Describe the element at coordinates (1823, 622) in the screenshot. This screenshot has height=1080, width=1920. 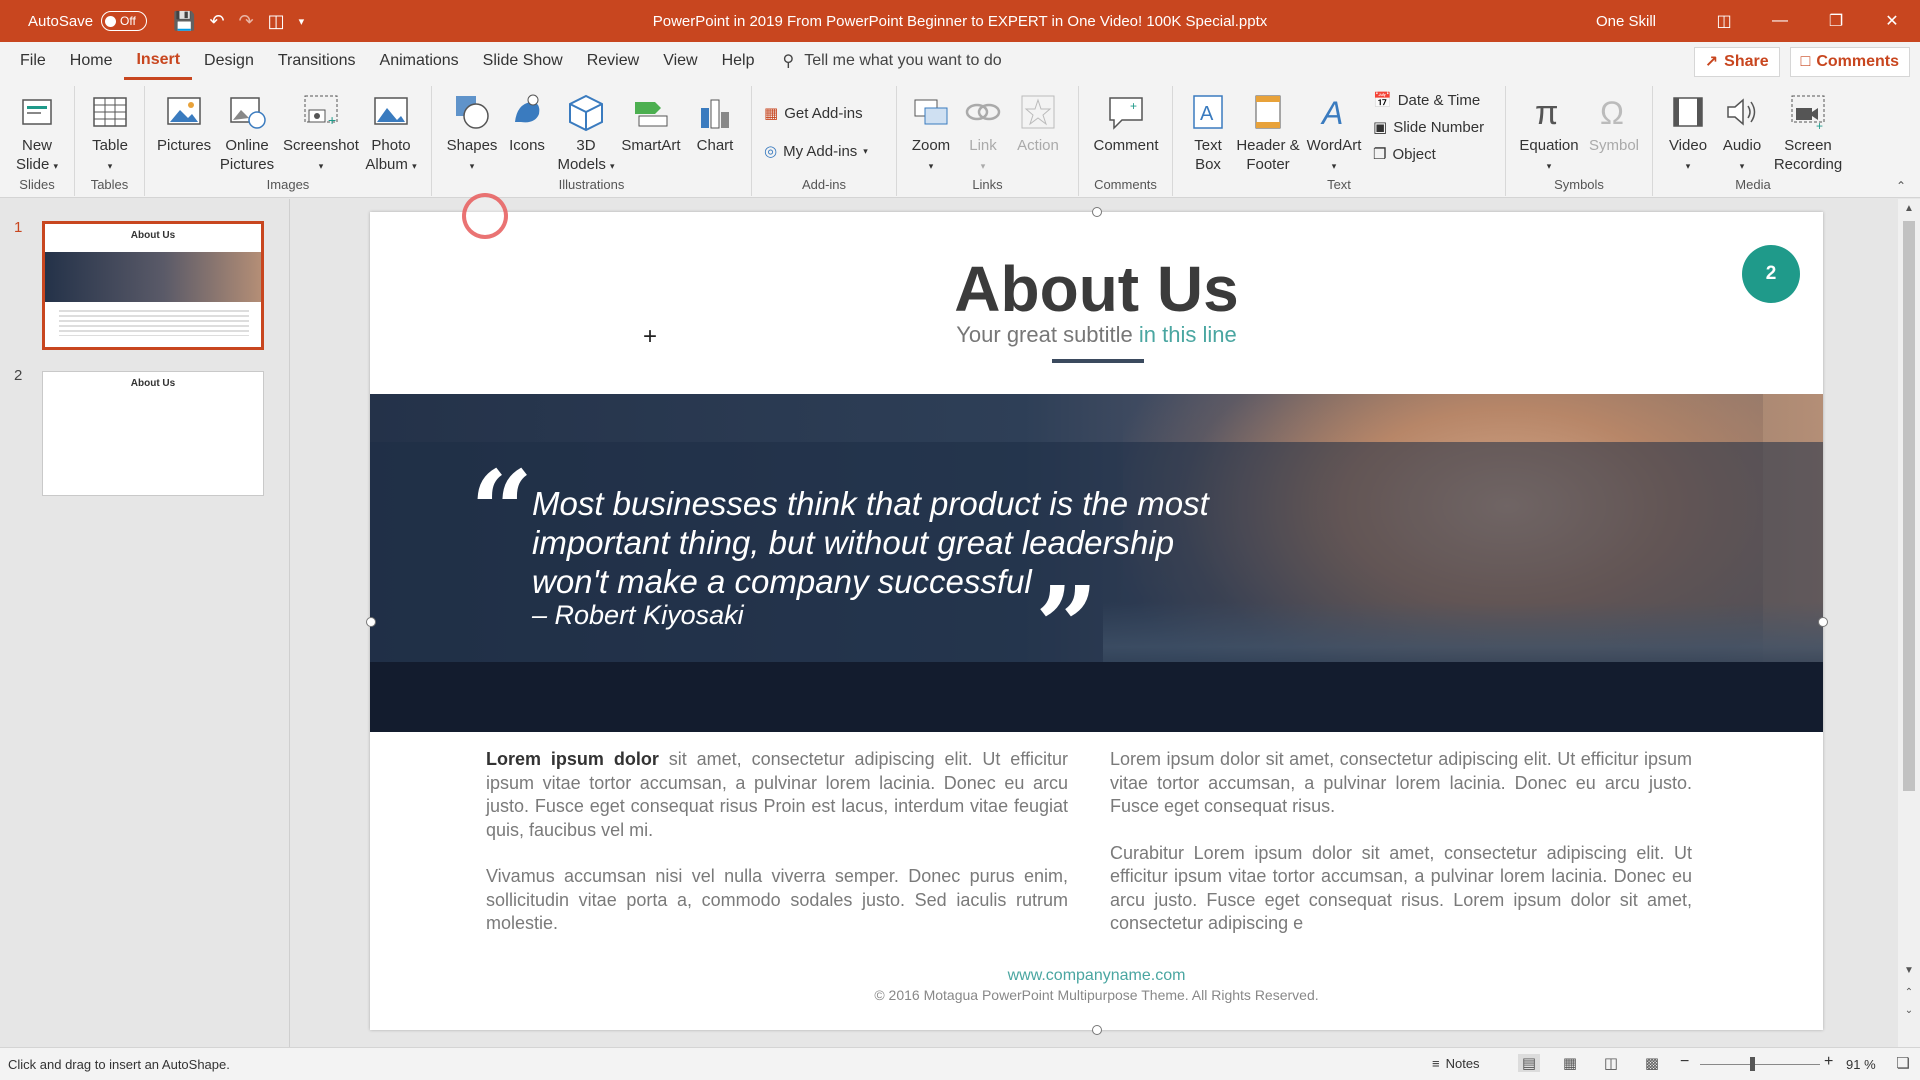
I see `resize-handle-right` at that location.